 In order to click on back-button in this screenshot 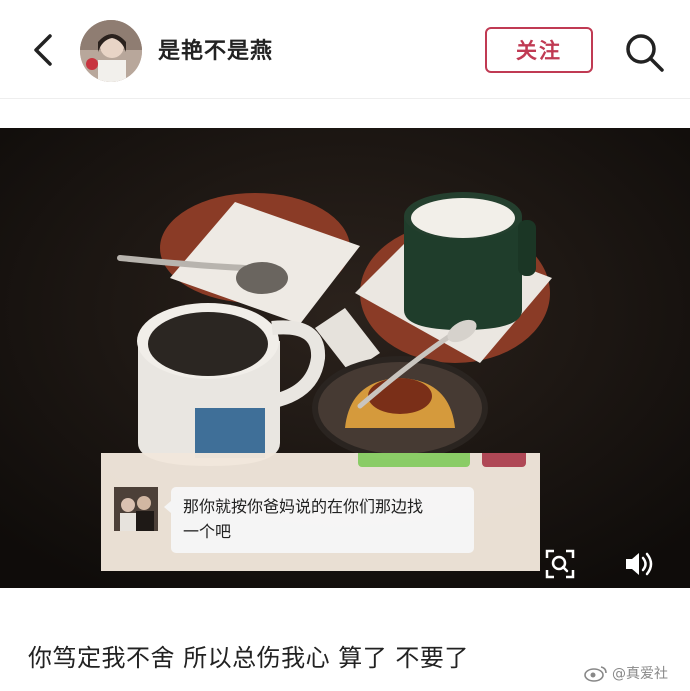, I will do `click(44, 50)`.